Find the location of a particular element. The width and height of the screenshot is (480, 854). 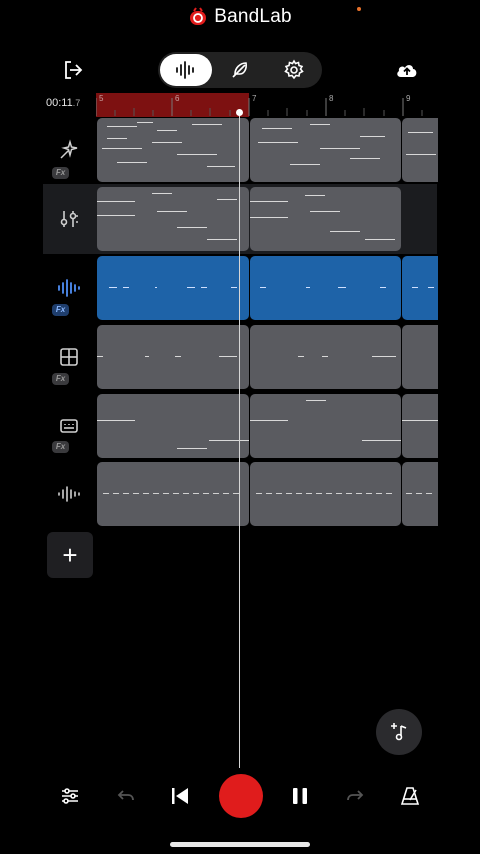

home-indicator is located at coordinates (240, 844).